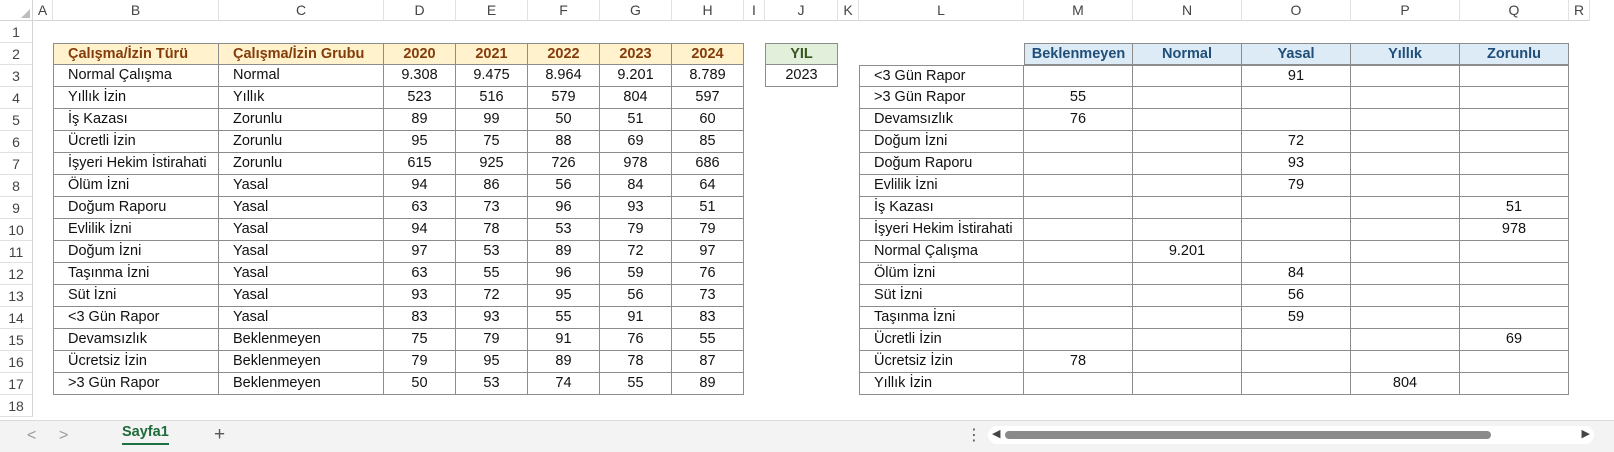  Describe the element at coordinates (1078, 98) in the screenshot. I see `right-table-cell: 55` at that location.